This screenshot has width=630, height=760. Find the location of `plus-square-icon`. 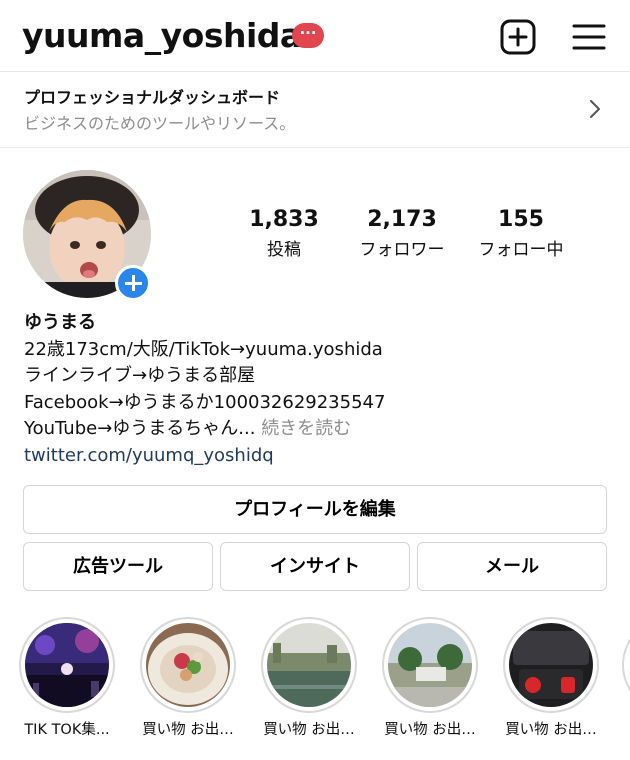

plus-square-icon is located at coordinates (518, 37).